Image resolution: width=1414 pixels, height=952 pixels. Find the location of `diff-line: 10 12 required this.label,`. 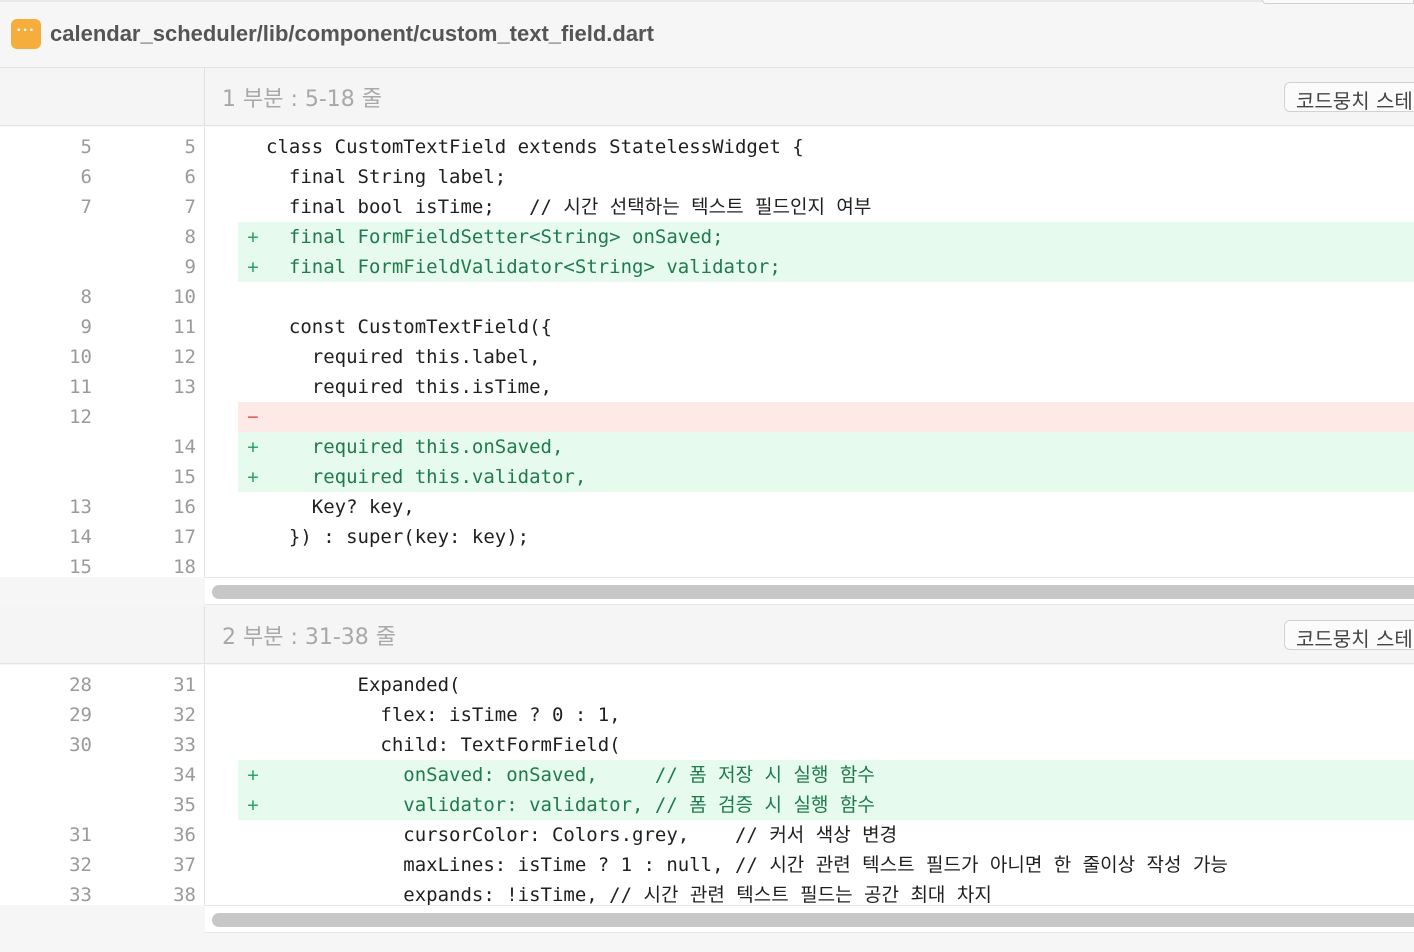

diff-line: 10 12 required this.label, is located at coordinates (707, 357).